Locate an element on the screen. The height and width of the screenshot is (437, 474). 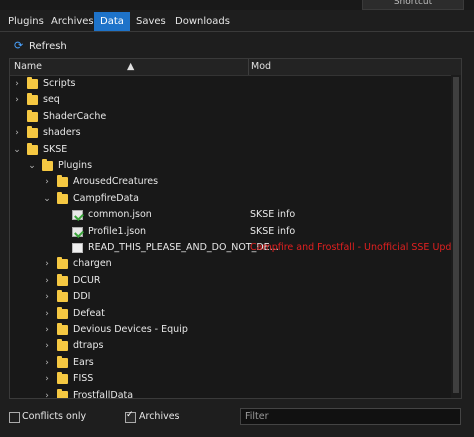
archives-label: Archives is located at coordinates (159, 416).